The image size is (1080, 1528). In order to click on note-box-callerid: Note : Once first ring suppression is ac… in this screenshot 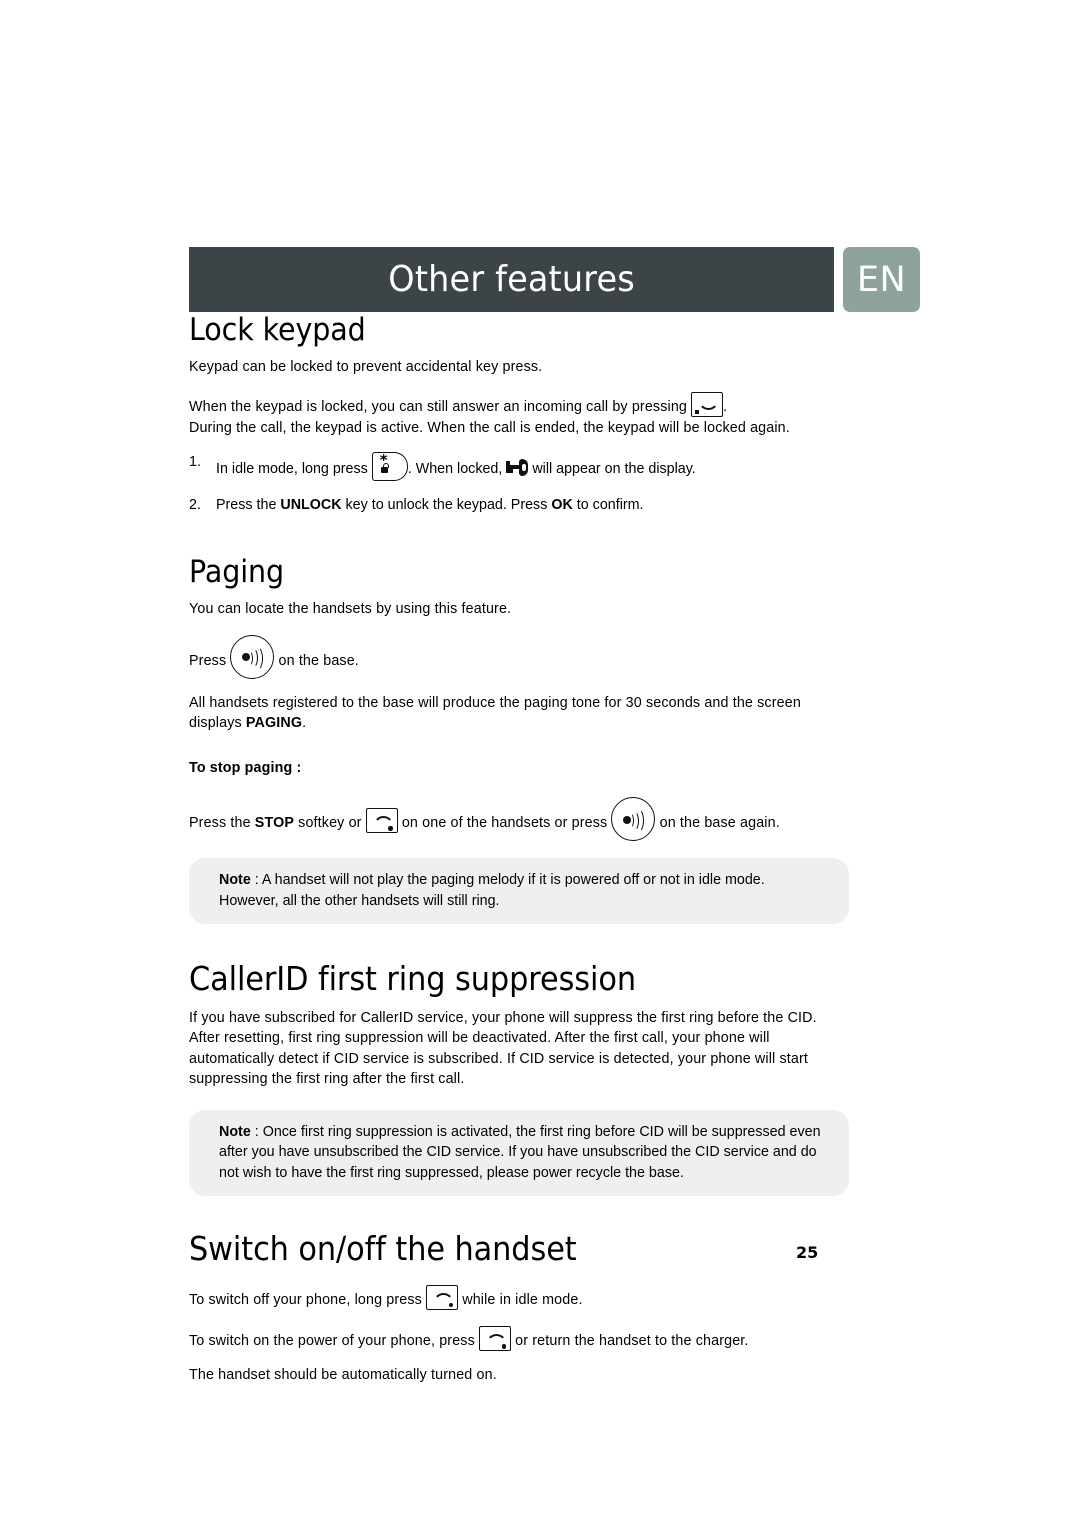, I will do `click(519, 1153)`.